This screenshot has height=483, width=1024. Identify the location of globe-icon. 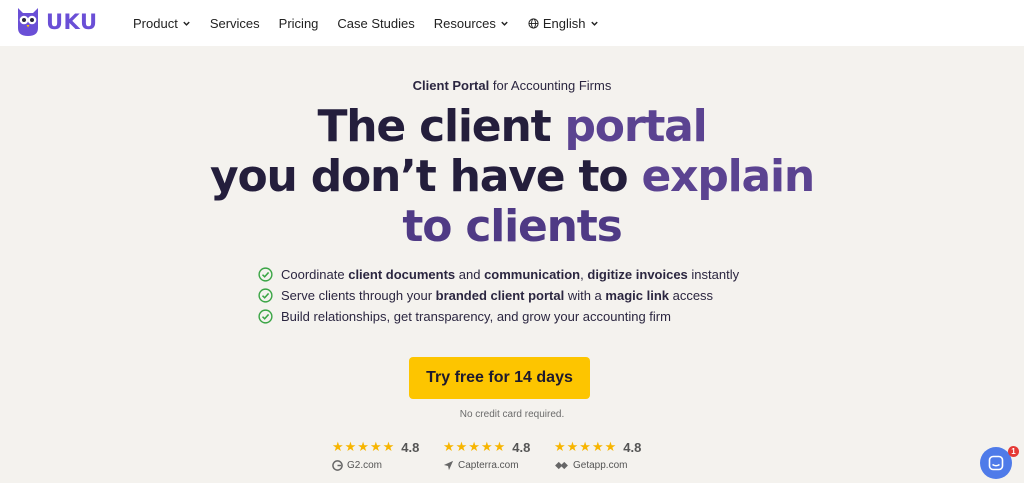
(533, 23).